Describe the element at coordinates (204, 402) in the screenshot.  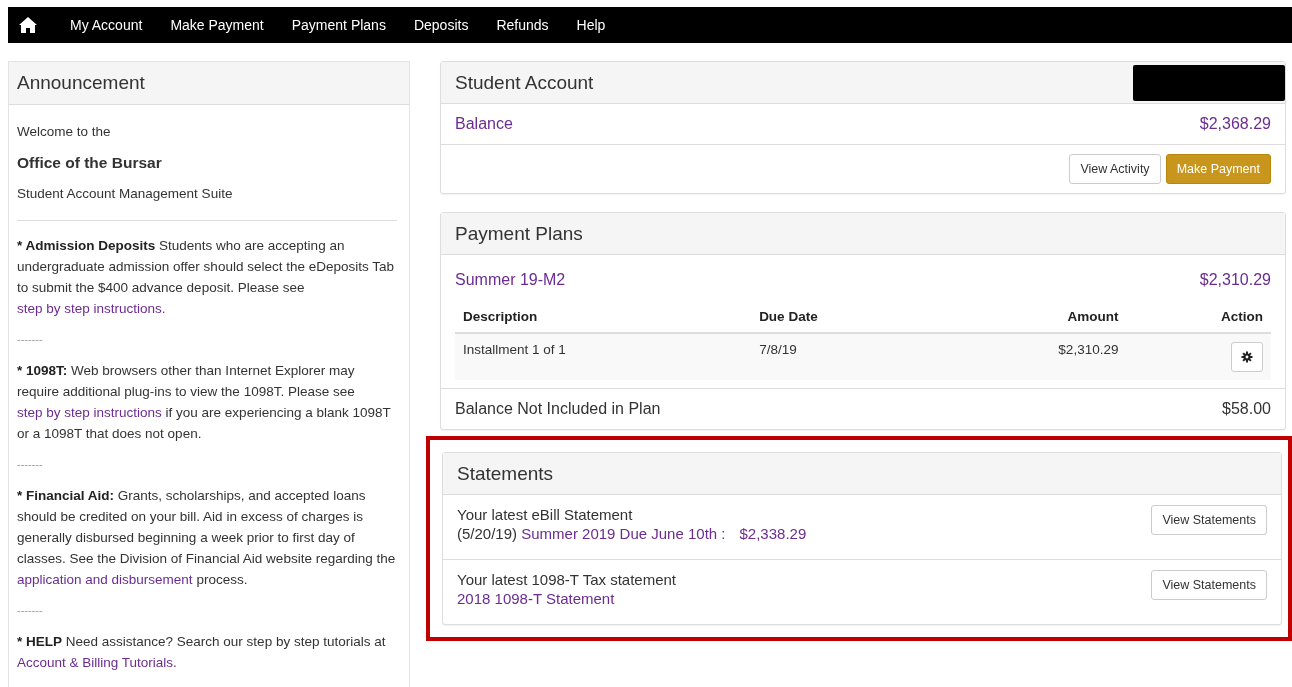
I see `announcement-text: * 1098T: Web browsers other than Internet Explorer may require additional plug-ins to view the 1098T. Please see step by step instructions if you are experiencing a blank 1098T or a 1098T that does not open.` at that location.